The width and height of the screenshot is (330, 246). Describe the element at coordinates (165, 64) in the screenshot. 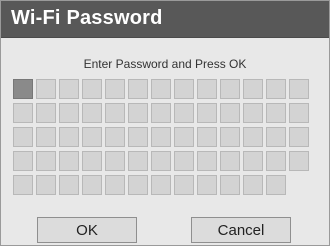

I see `dialog-prompt: Enter Password and Press OK` at that location.